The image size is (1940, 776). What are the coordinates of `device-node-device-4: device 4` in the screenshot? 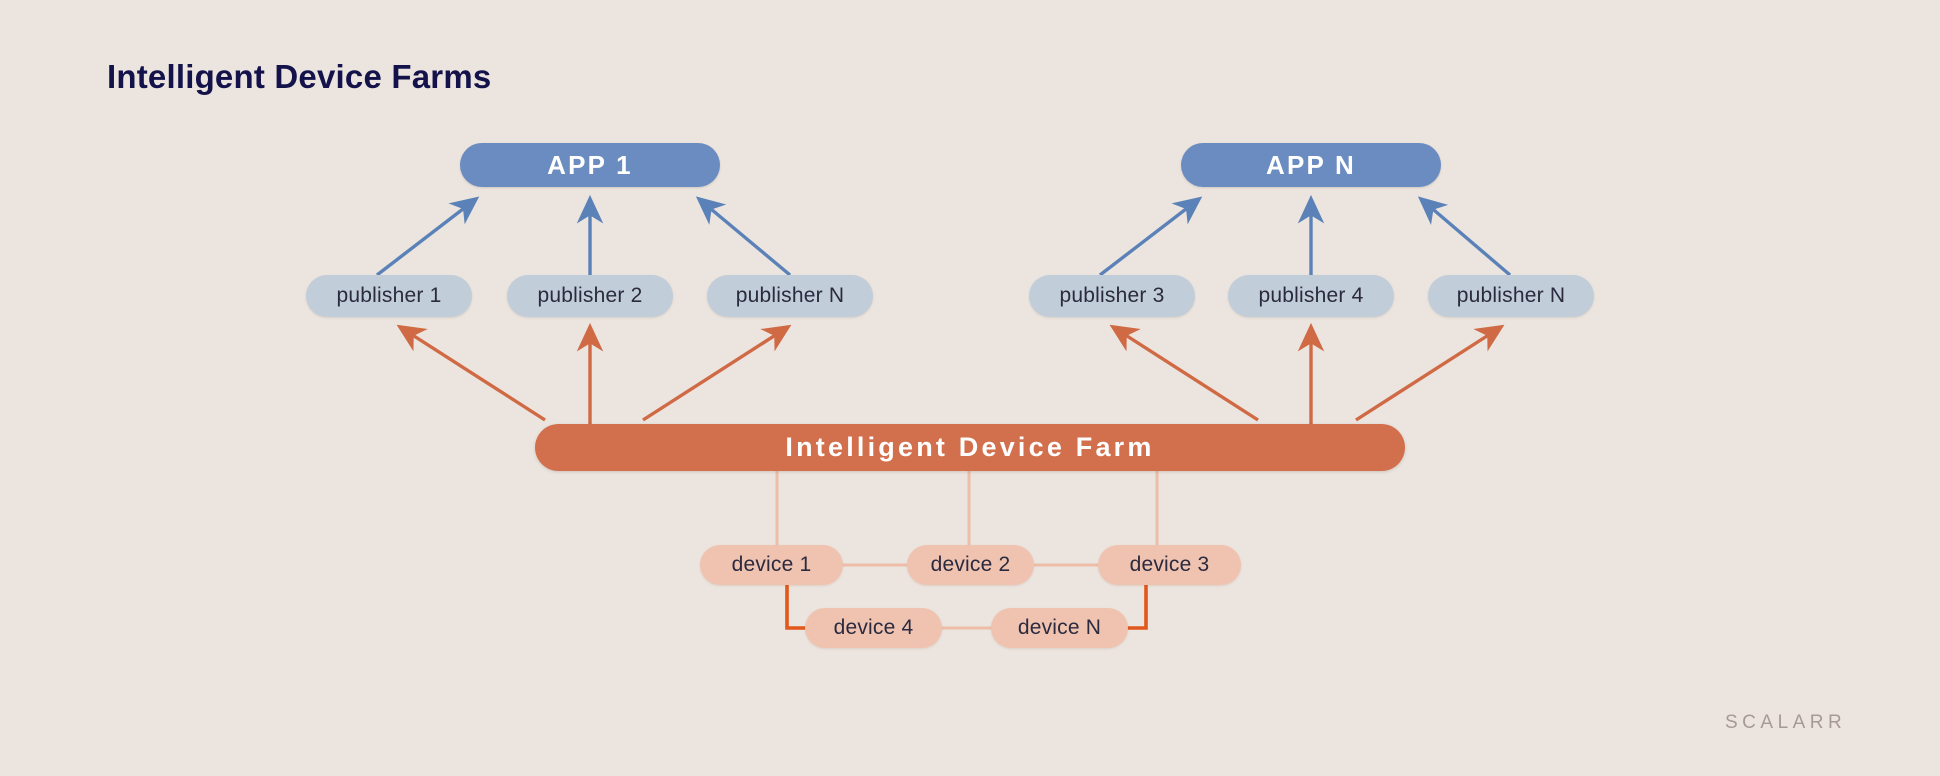 It's located at (873, 628).